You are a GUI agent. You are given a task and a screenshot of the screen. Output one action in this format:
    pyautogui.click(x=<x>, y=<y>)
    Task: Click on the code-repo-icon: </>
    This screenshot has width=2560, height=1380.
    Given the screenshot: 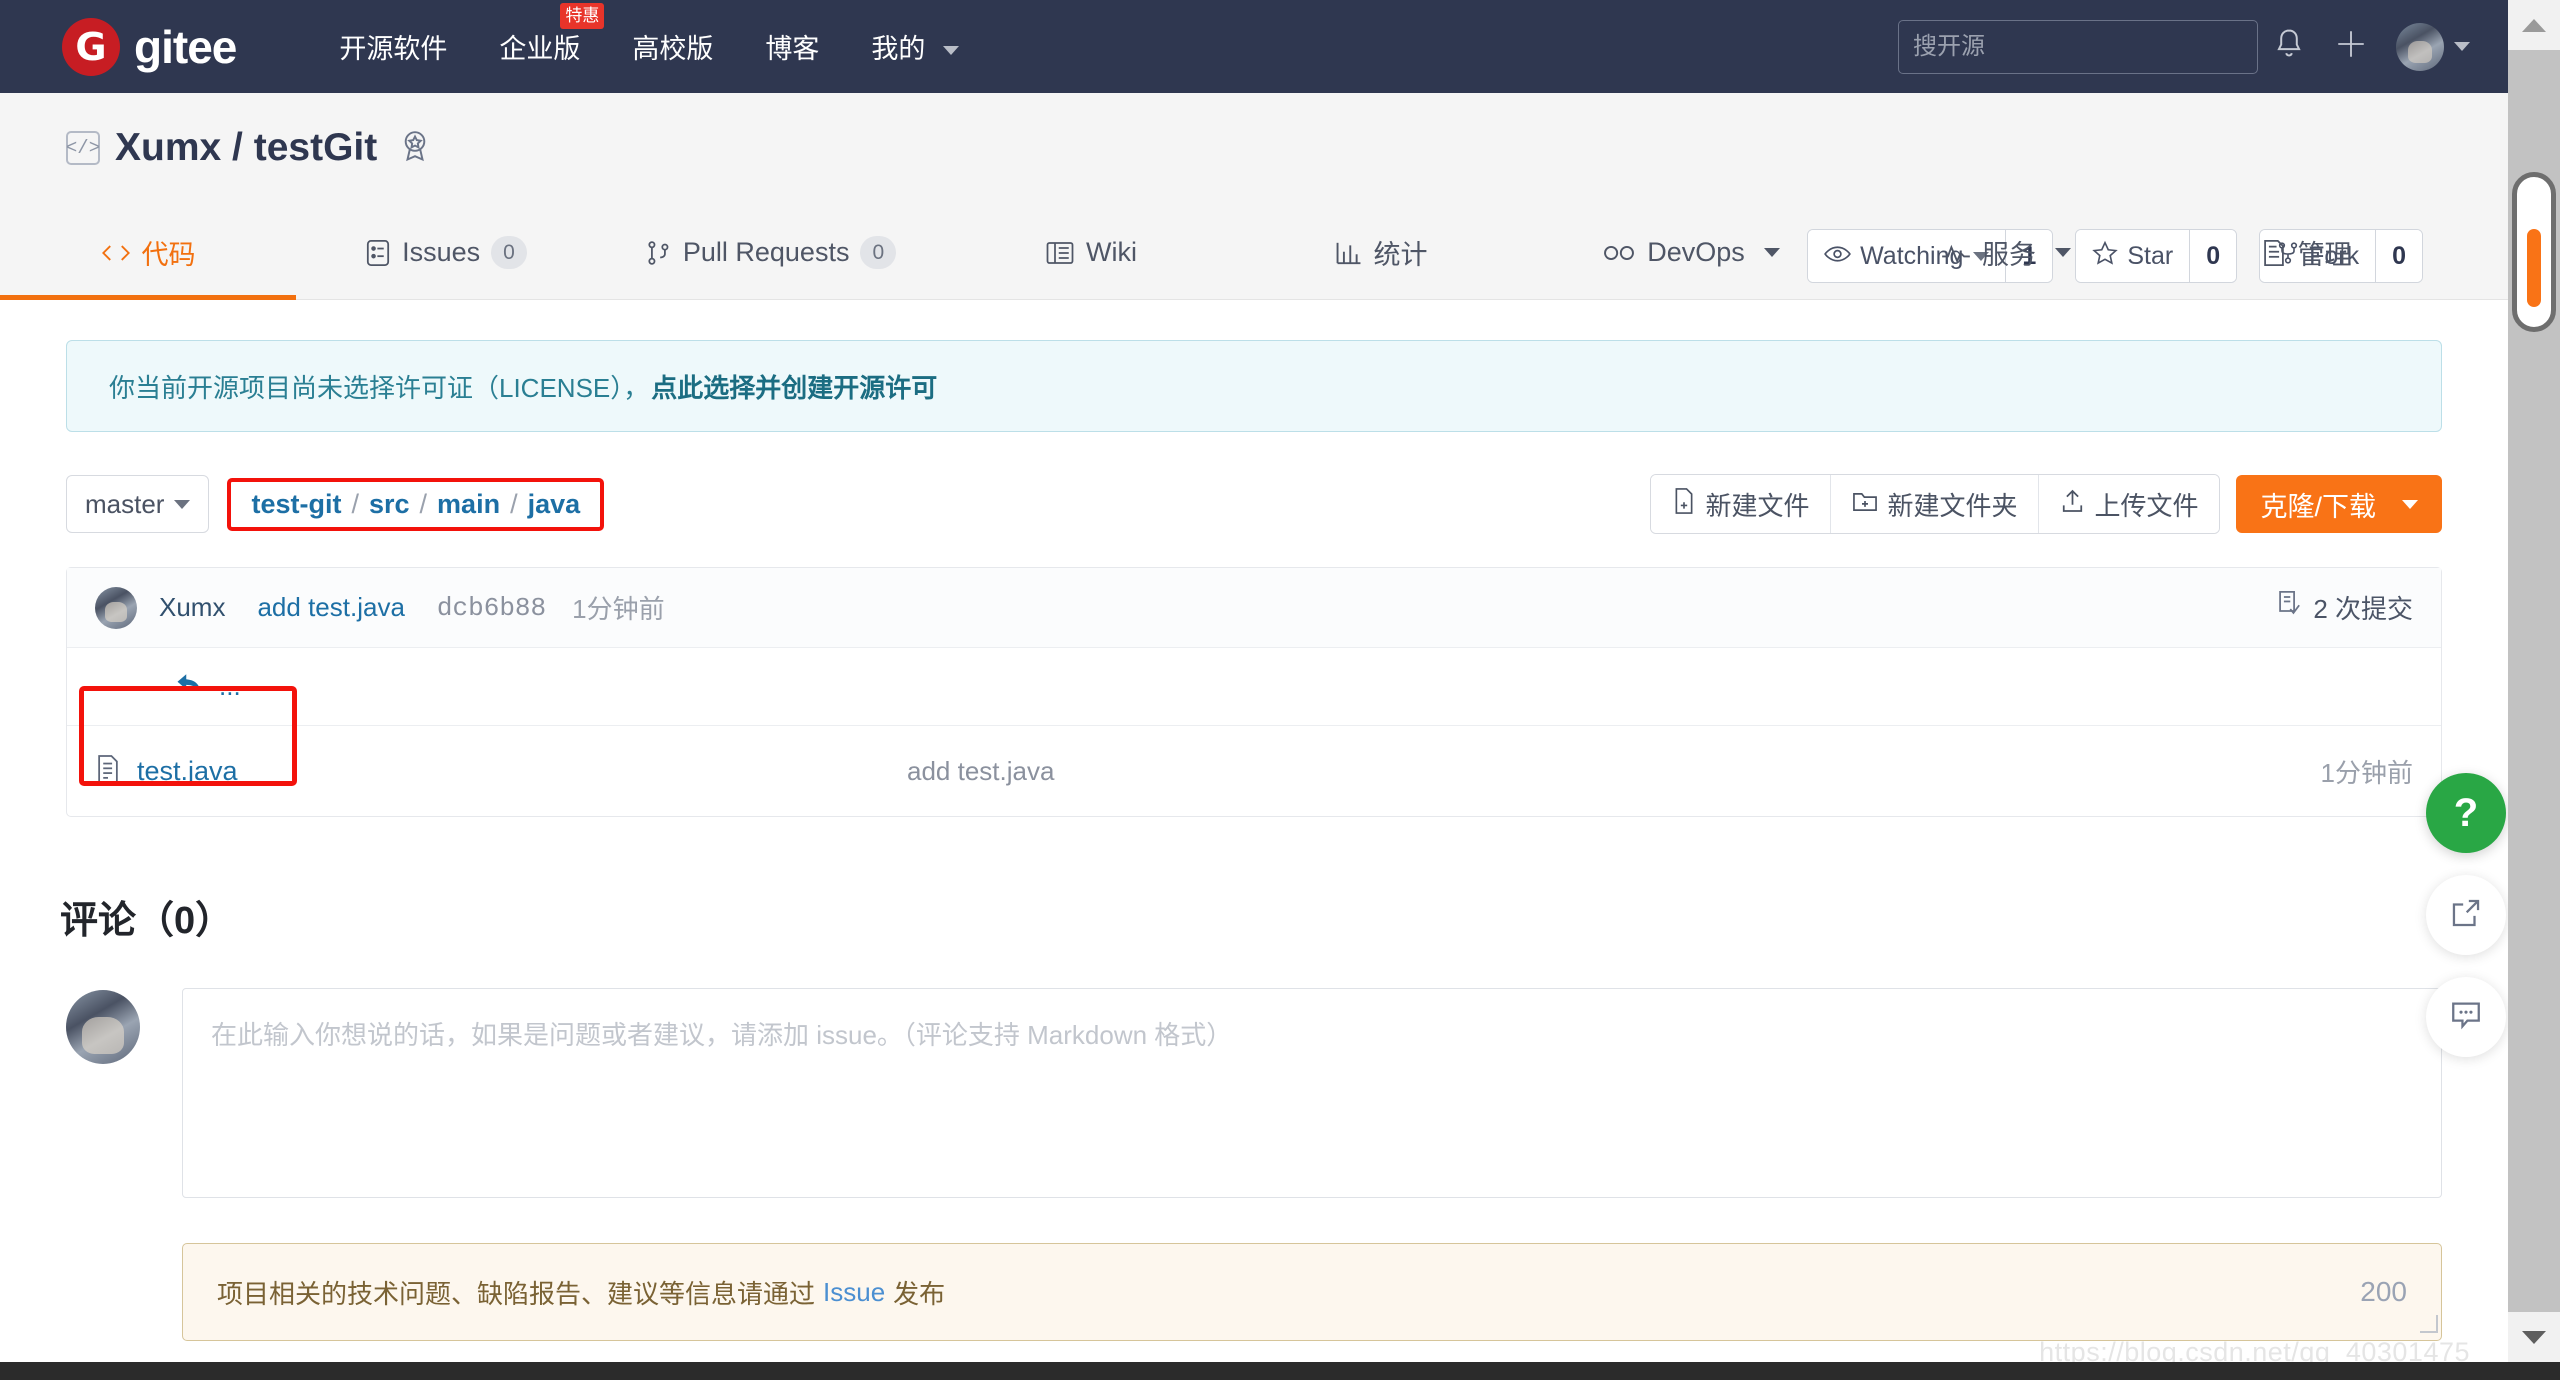 What is the action you would take?
    pyautogui.click(x=83, y=148)
    